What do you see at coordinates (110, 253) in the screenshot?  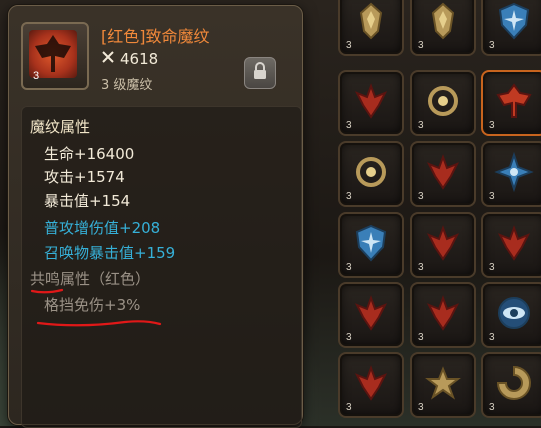 I see `stat-summon-crit: 召唤物暴击值+159` at bounding box center [110, 253].